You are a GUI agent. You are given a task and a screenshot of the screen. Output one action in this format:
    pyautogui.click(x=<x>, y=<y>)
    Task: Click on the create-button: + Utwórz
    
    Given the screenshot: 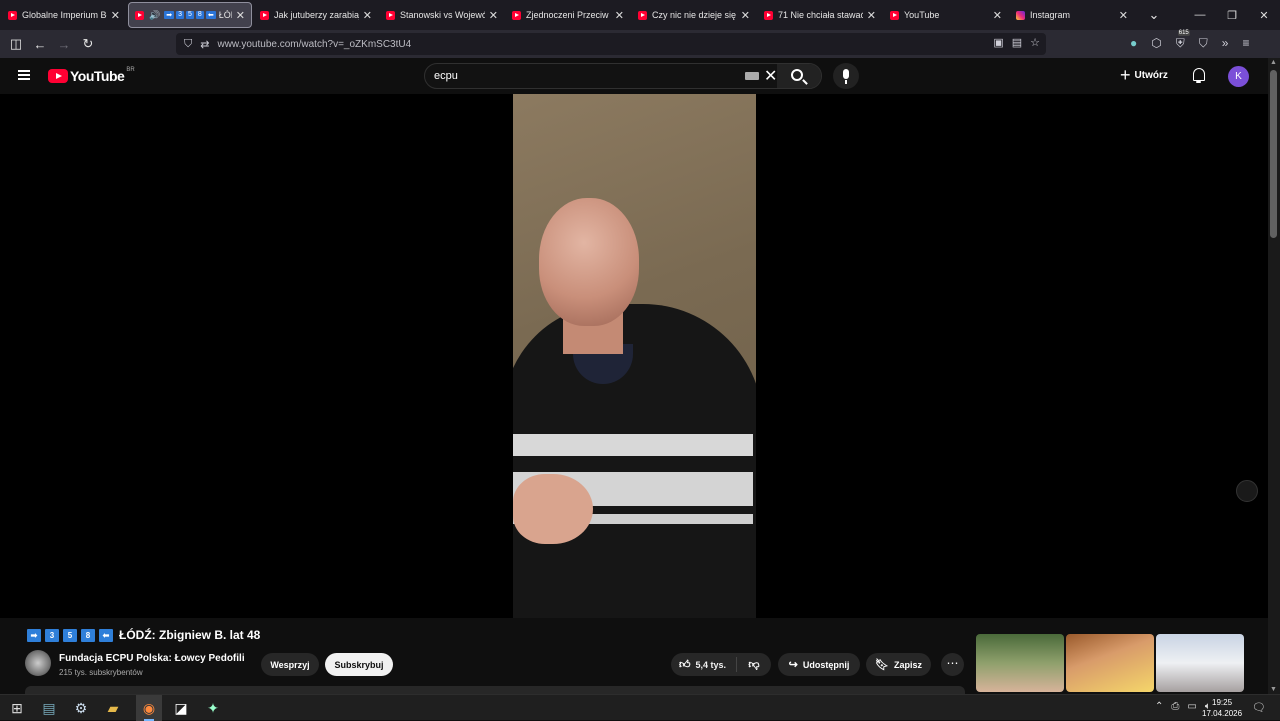 What is the action you would take?
    pyautogui.click(x=1144, y=75)
    